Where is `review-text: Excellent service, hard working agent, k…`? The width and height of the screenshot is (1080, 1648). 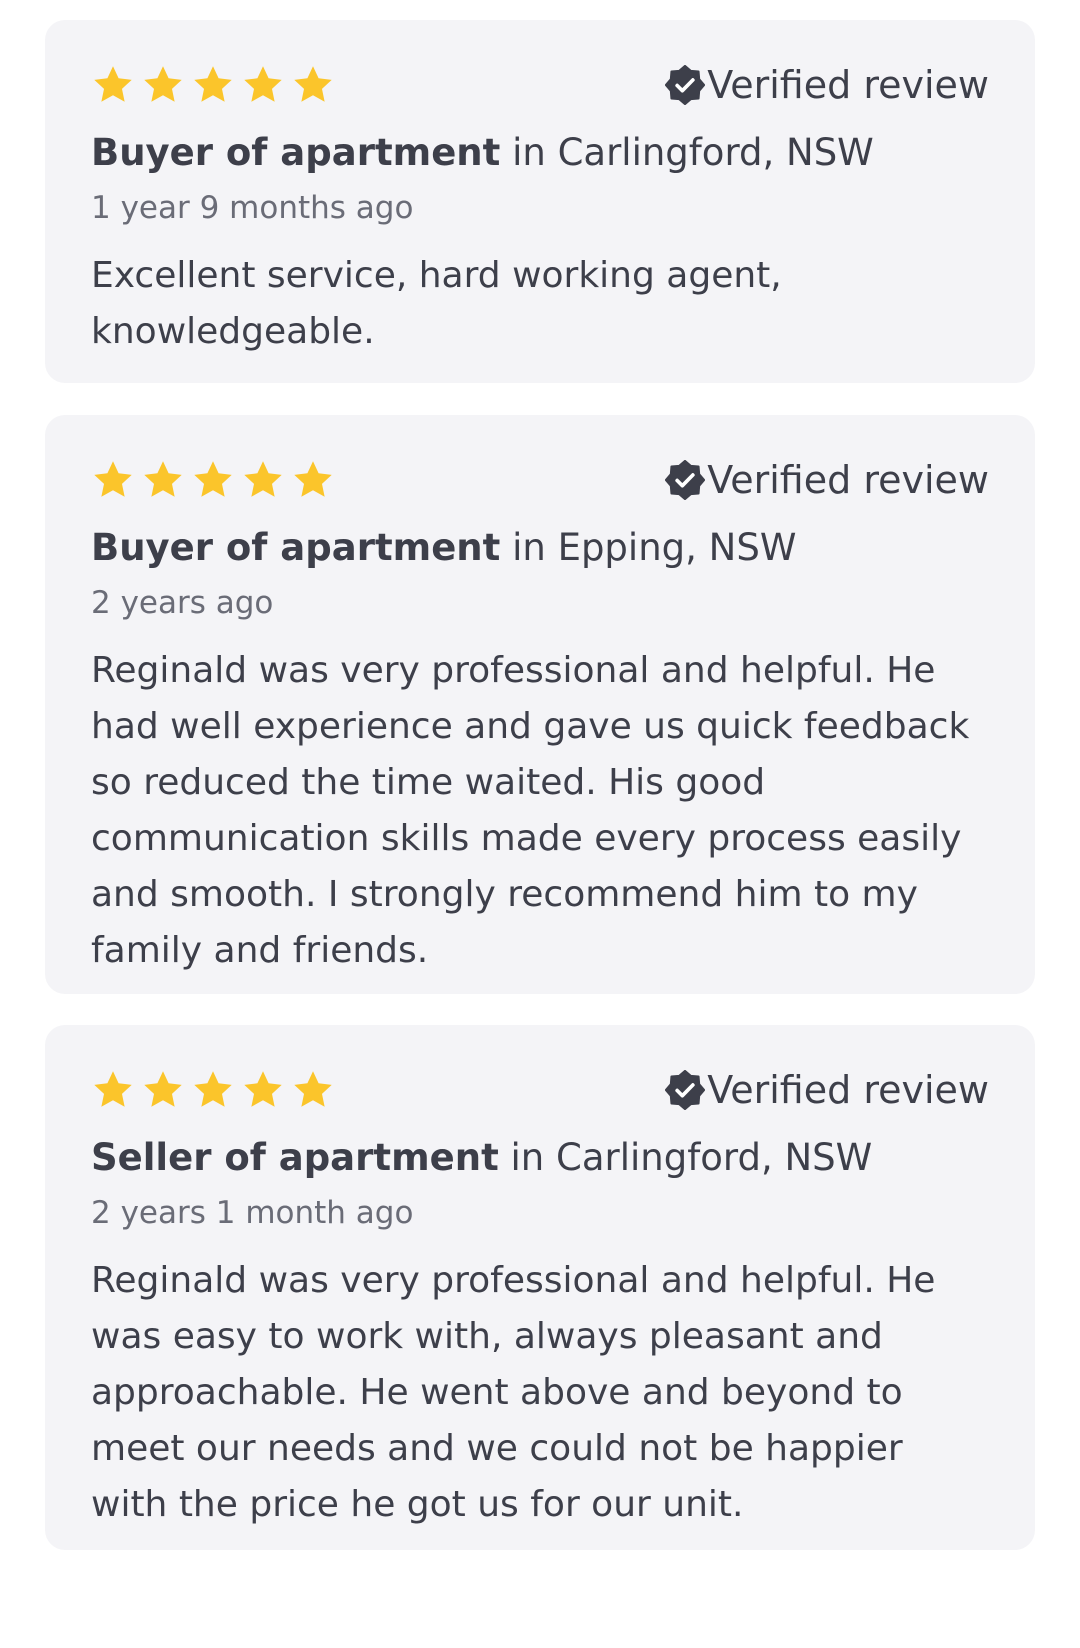 review-text: Excellent service, hard working agent, k… is located at coordinates (436, 303).